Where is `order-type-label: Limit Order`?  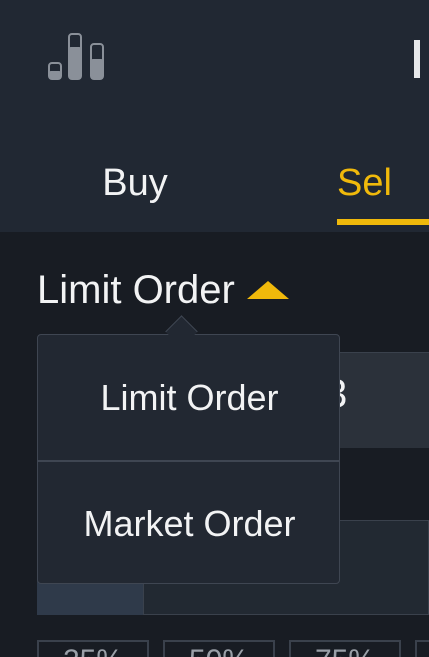
order-type-label: Limit Order is located at coordinates (136, 289).